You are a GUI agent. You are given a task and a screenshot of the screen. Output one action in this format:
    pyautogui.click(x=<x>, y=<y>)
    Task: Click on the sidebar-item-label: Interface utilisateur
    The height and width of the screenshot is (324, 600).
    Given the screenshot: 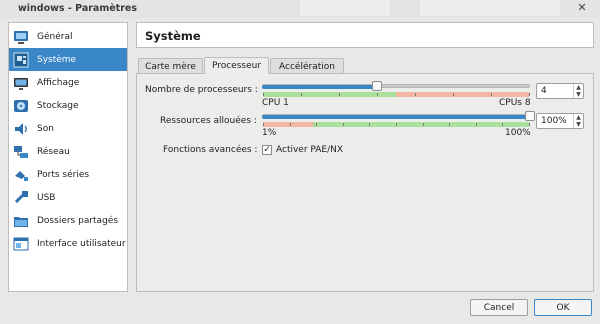 What is the action you would take?
    pyautogui.click(x=81, y=243)
    